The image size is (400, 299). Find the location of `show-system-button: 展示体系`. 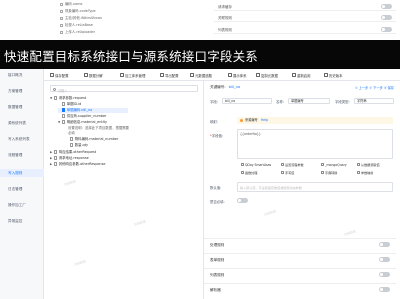

show-system-button: 展示体系 is located at coordinates (237, 75).